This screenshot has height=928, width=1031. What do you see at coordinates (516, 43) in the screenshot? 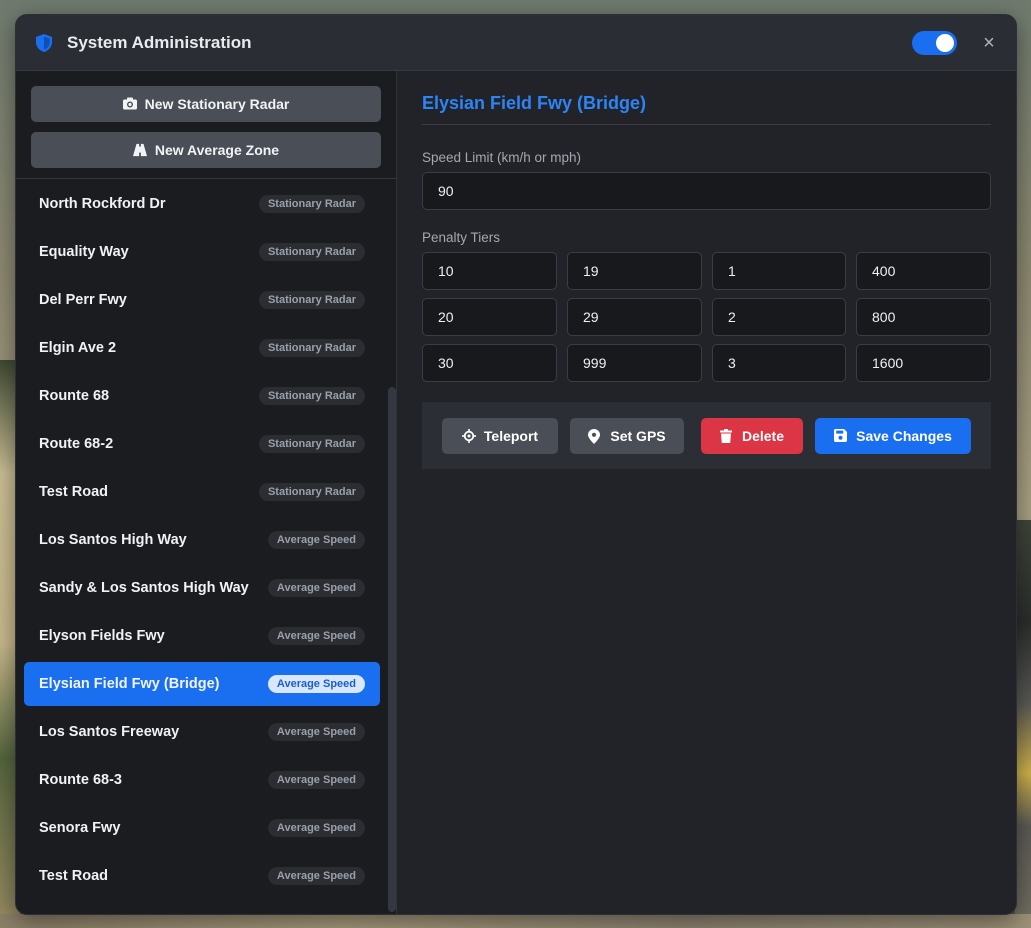
I see `title-bar: System Administration ×` at bounding box center [516, 43].